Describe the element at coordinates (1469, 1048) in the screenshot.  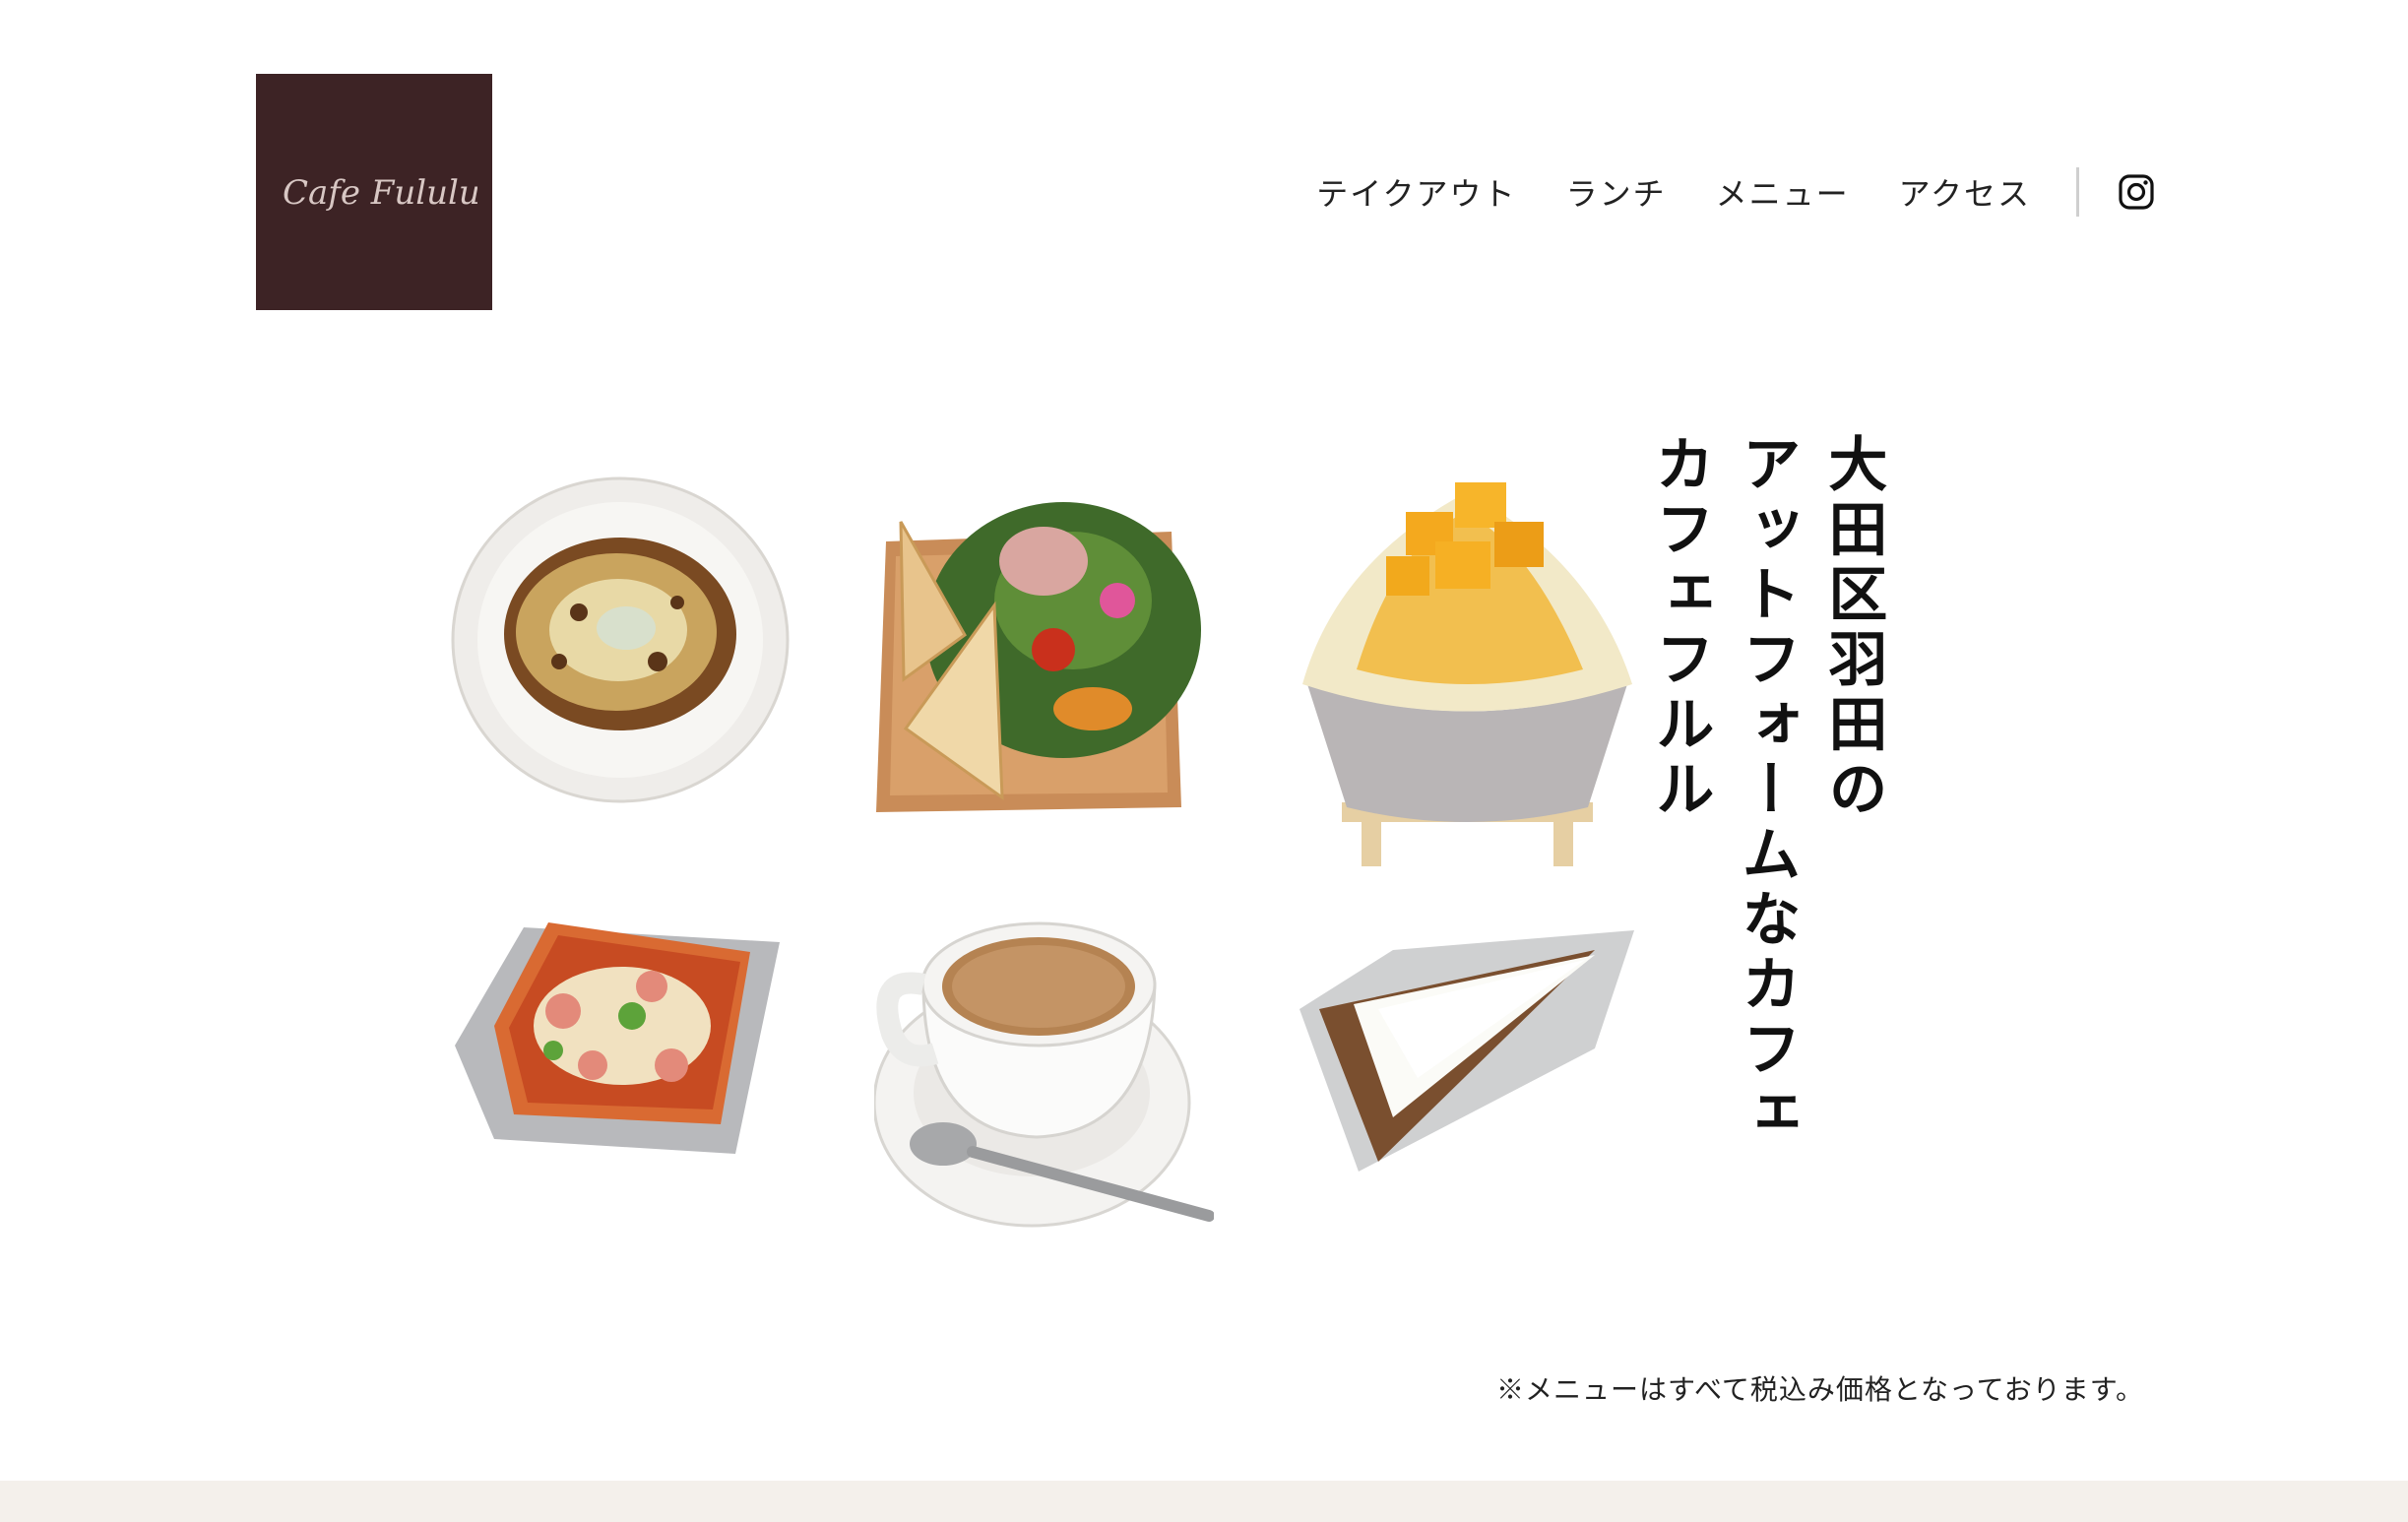
I see `cheesecake-image` at that location.